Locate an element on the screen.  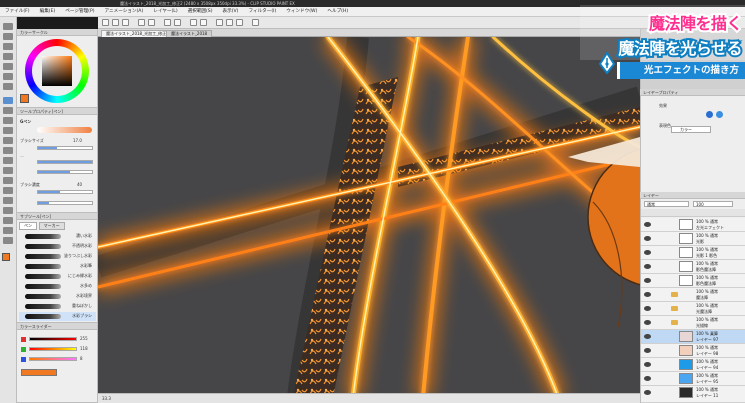
brush-item: 水彩境界 is located at coordinates (57, 296).